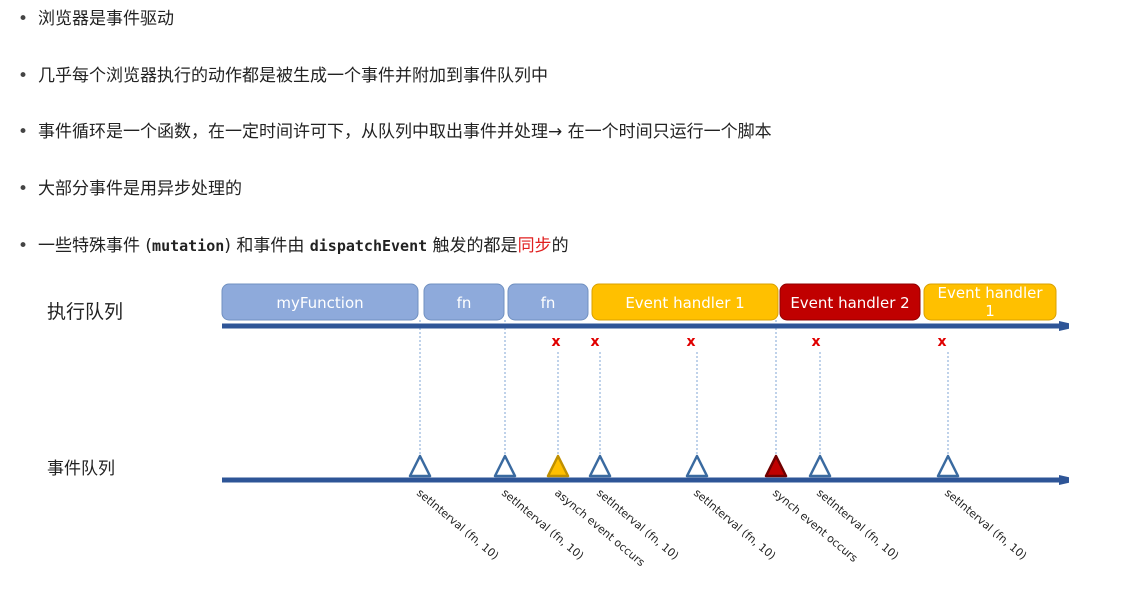 The image size is (1127, 599). I want to click on block-label: myFunction, so click(319, 303).